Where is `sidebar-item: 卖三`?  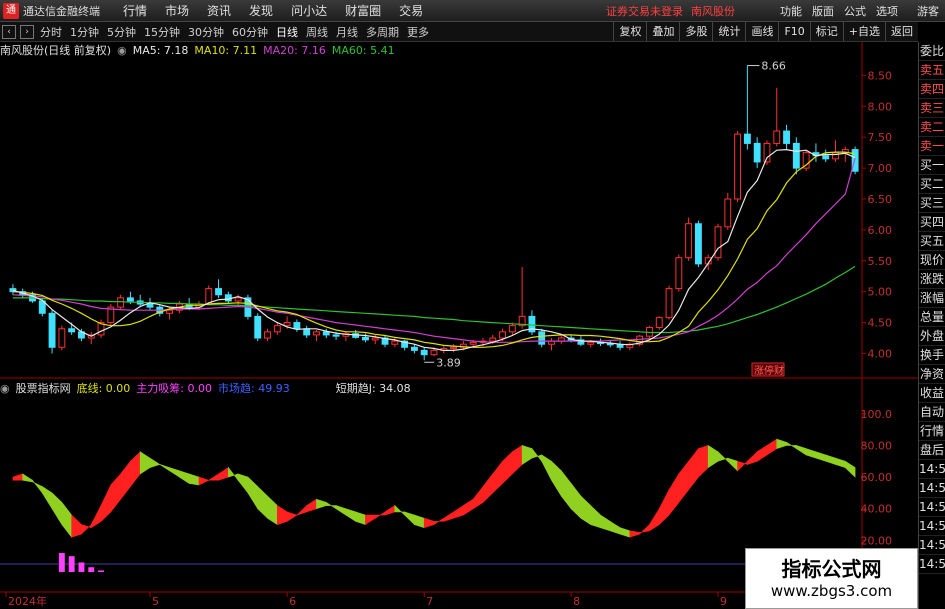
sidebar-item: 卖三 is located at coordinates (932, 108).